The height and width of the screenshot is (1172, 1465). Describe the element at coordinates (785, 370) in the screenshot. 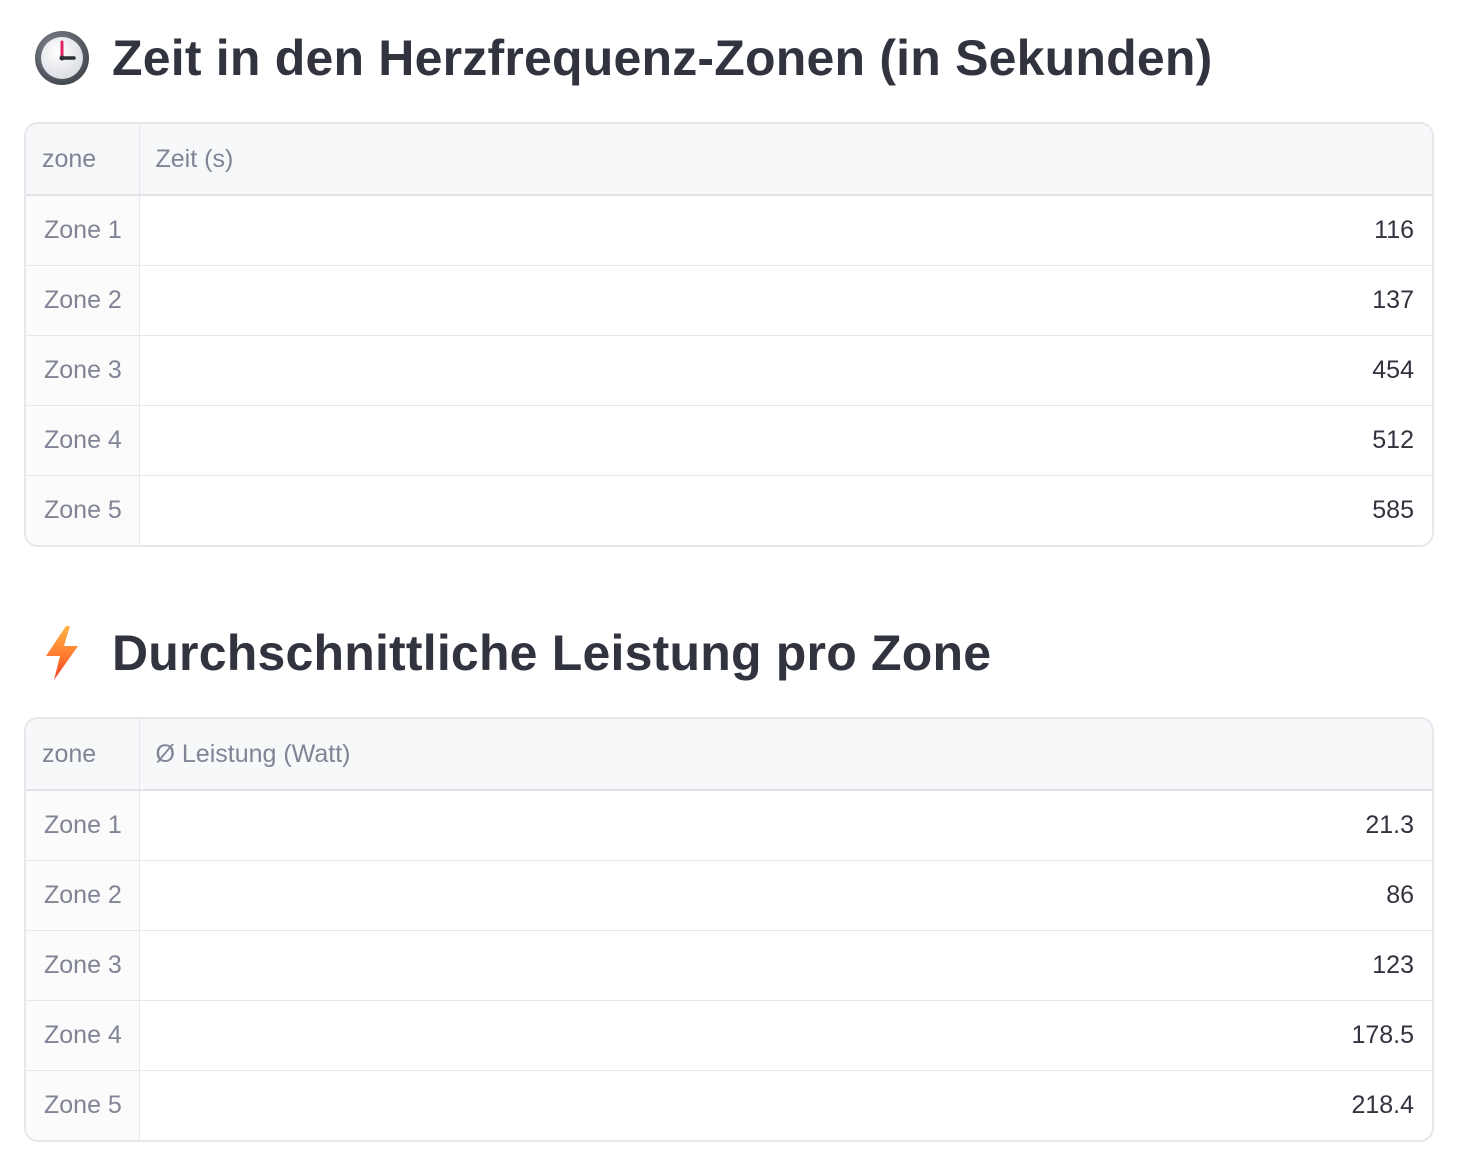

I see `cell-value: 454` at that location.